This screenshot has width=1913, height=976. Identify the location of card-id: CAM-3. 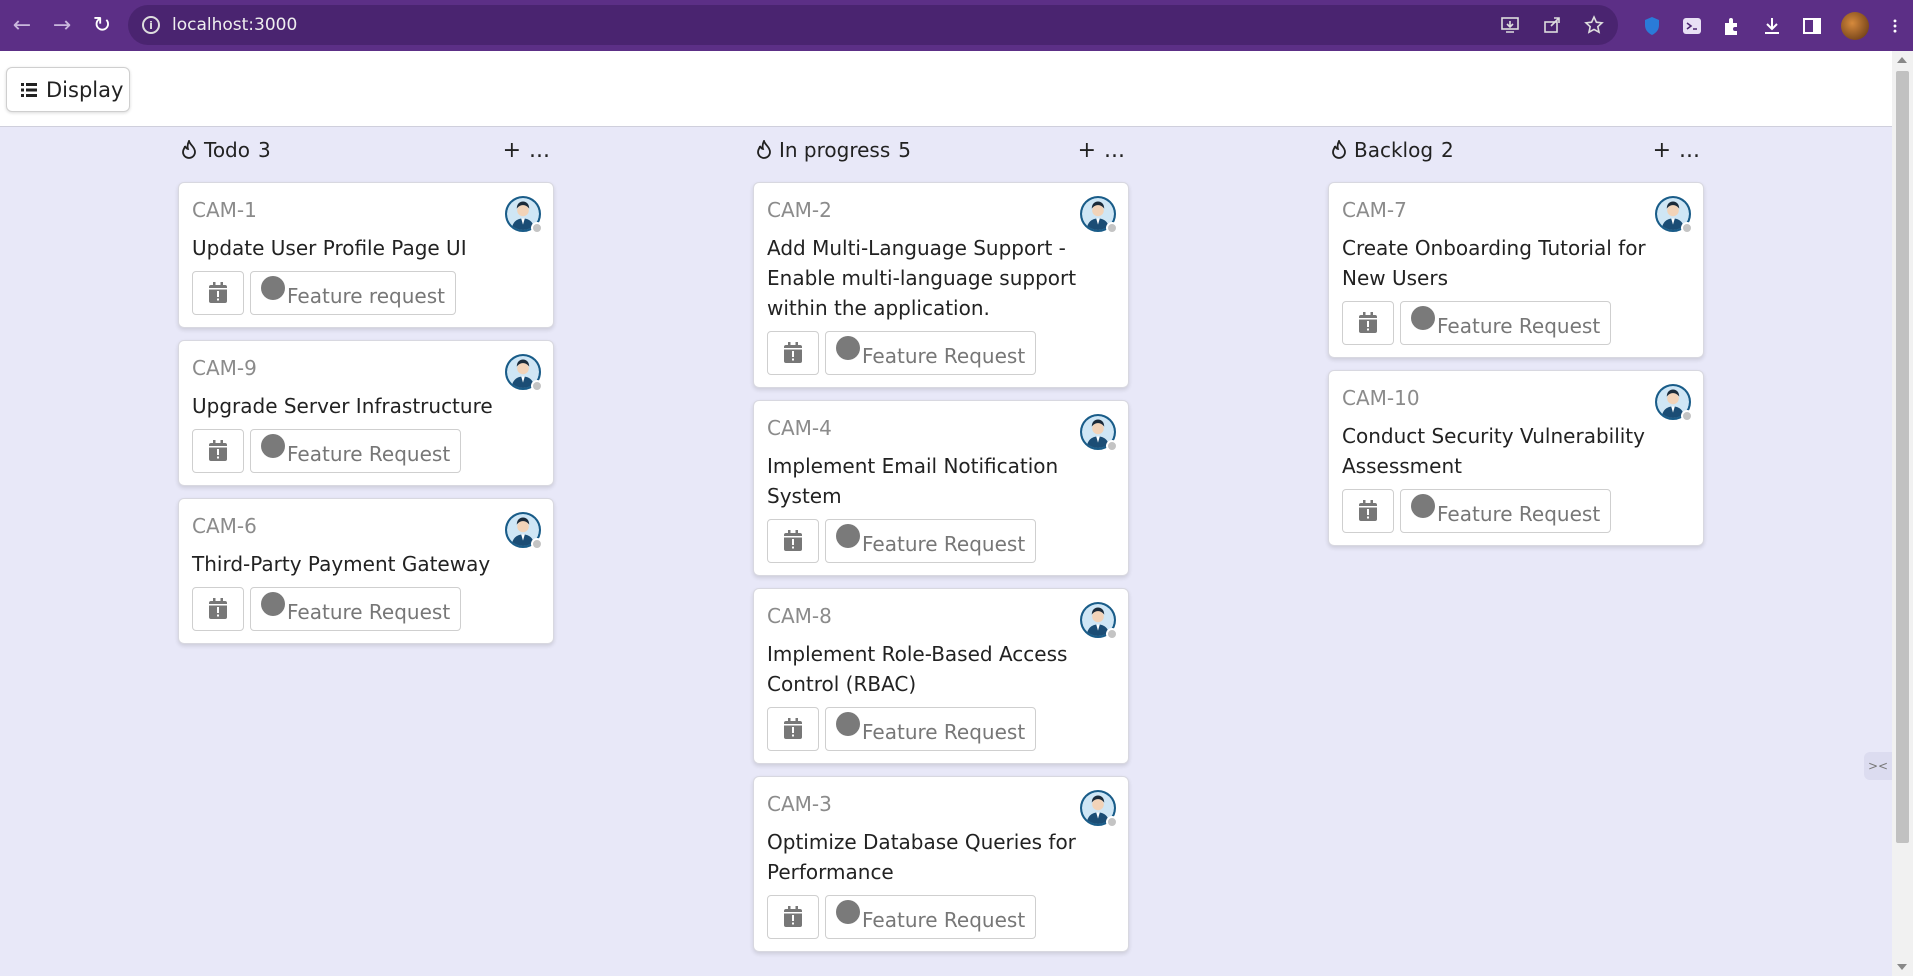
(799, 804).